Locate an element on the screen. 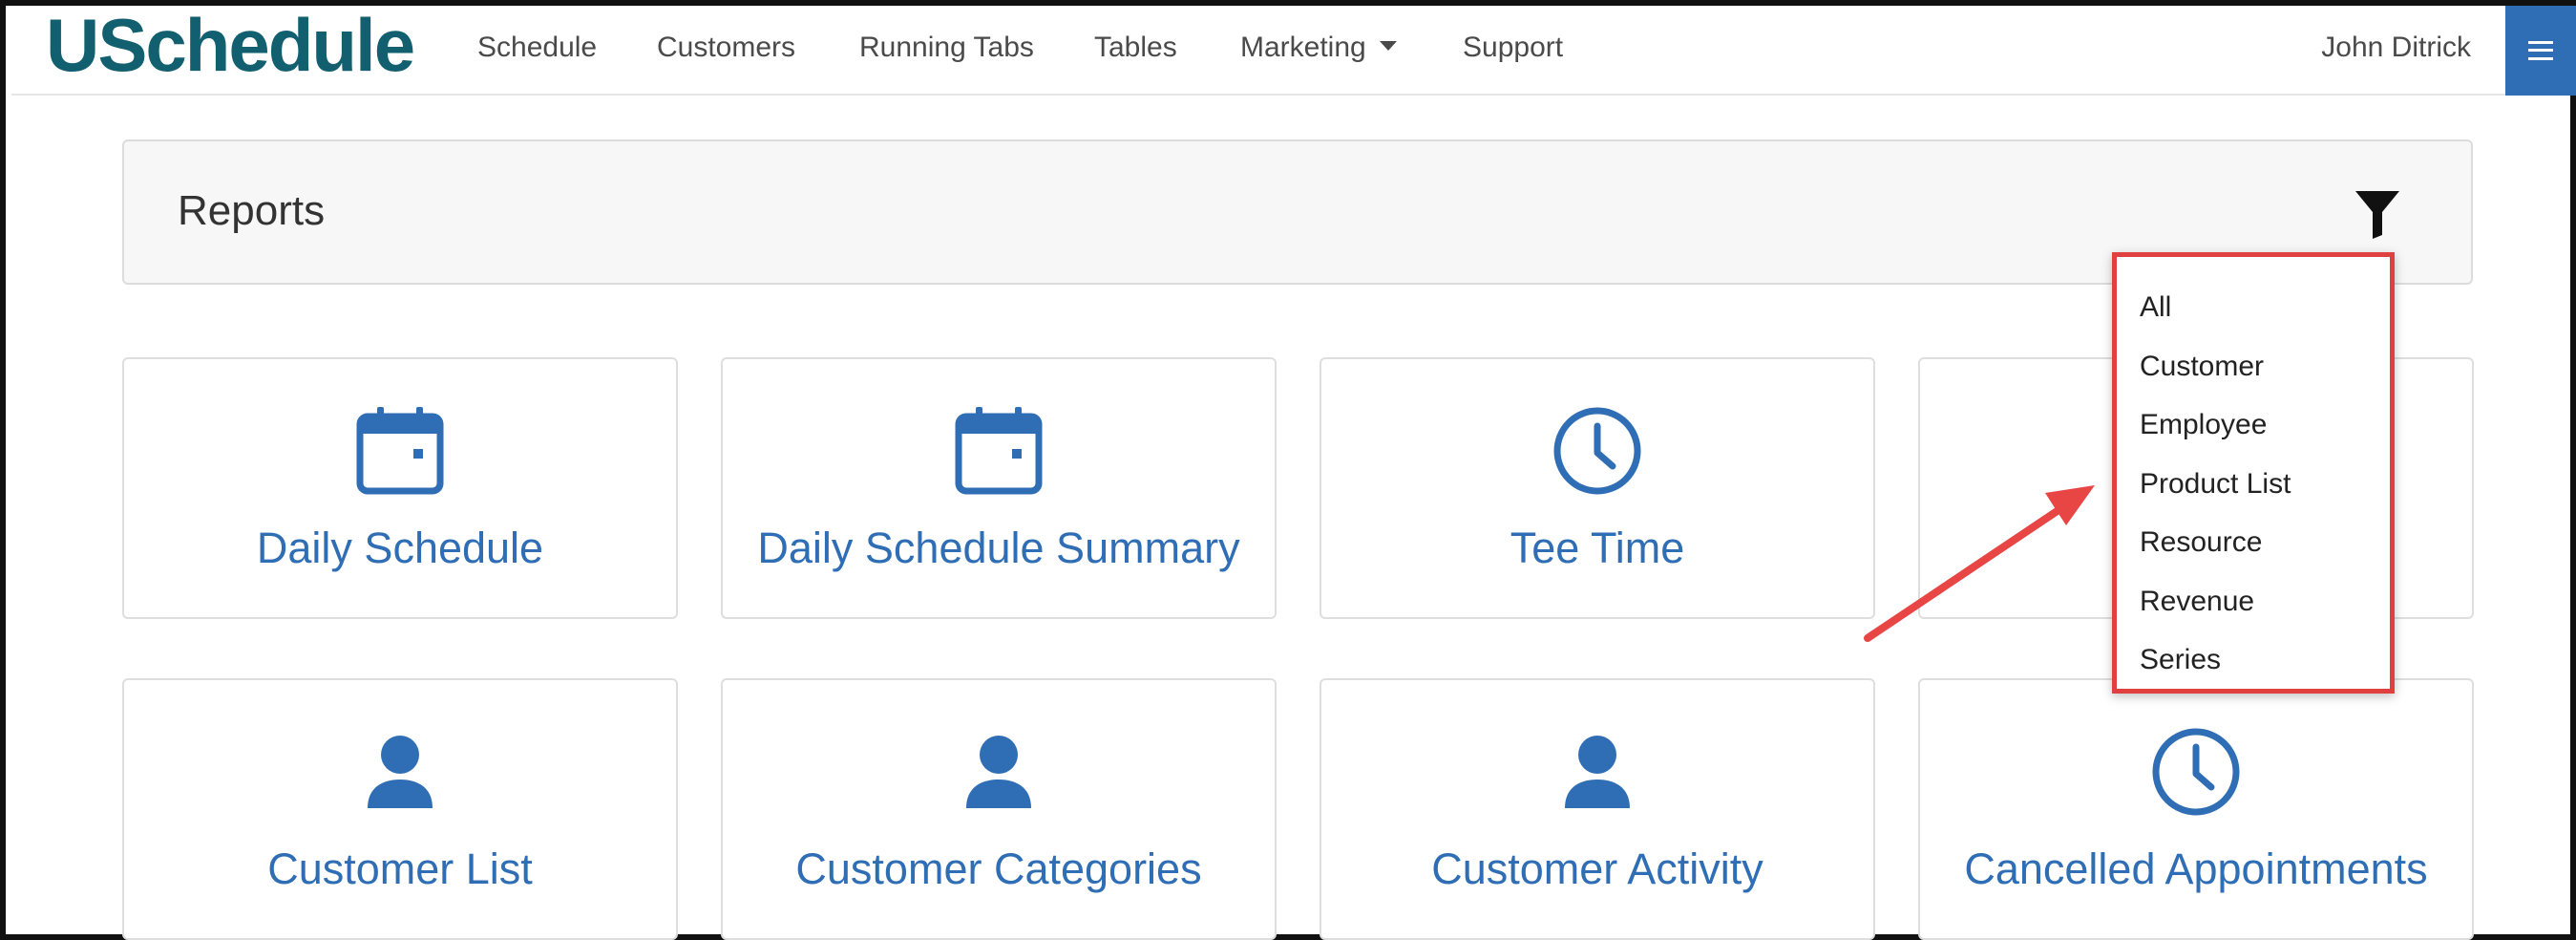 The height and width of the screenshot is (940, 2576). report-tile-customer-list: Customer List is located at coordinates (400, 809).